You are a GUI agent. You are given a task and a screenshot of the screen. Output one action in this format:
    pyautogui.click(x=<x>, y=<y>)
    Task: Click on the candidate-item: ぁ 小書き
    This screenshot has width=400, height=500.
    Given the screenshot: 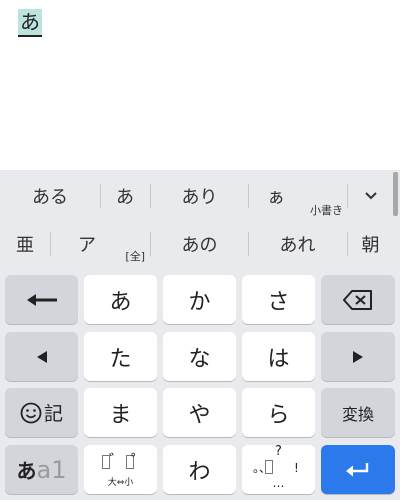 What is the action you would take?
    pyautogui.click(x=298, y=196)
    